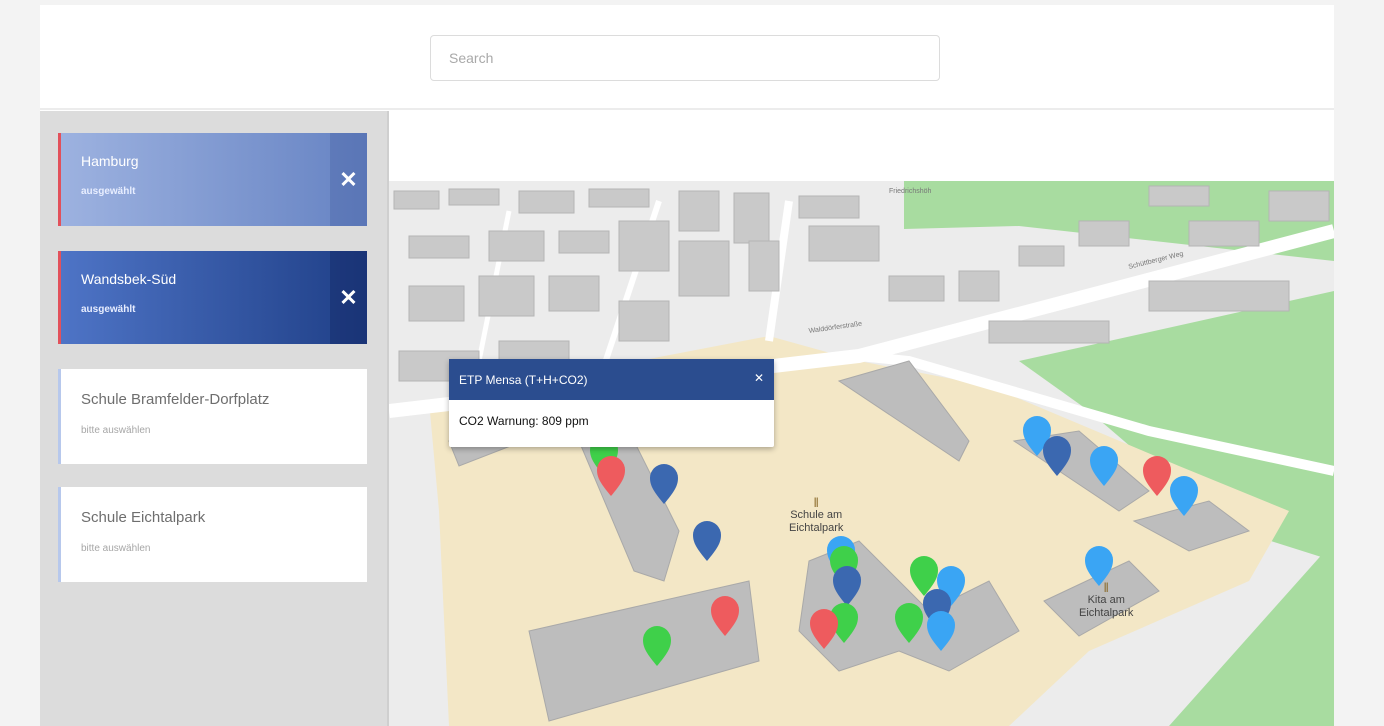  What do you see at coordinates (212, 534) in the screenshot?
I see `option-card-eichtalpark: Schule Eichtalpark bitte auswählen` at bounding box center [212, 534].